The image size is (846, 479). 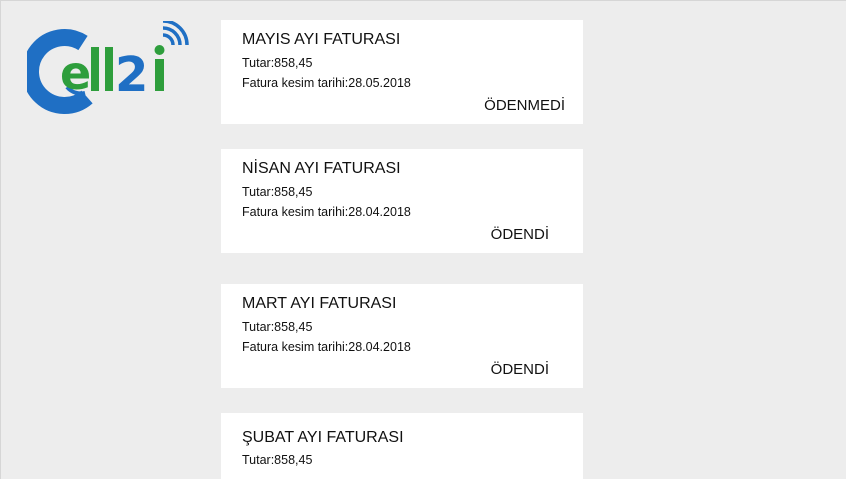 What do you see at coordinates (319, 303) in the screenshot?
I see `bill-title: MART AYI FATURASI` at bounding box center [319, 303].